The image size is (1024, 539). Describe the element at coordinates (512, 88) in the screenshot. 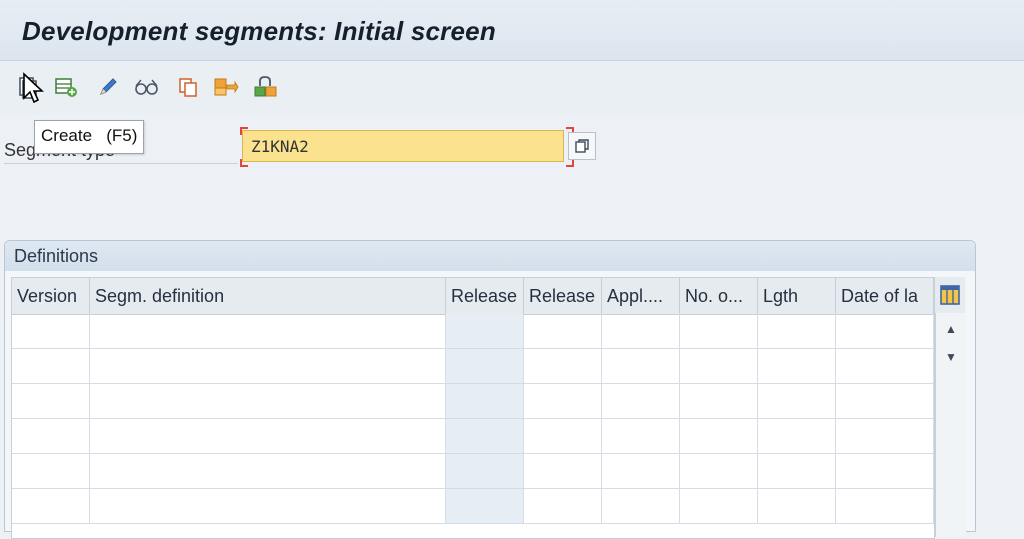

I see `application-toolbar` at that location.